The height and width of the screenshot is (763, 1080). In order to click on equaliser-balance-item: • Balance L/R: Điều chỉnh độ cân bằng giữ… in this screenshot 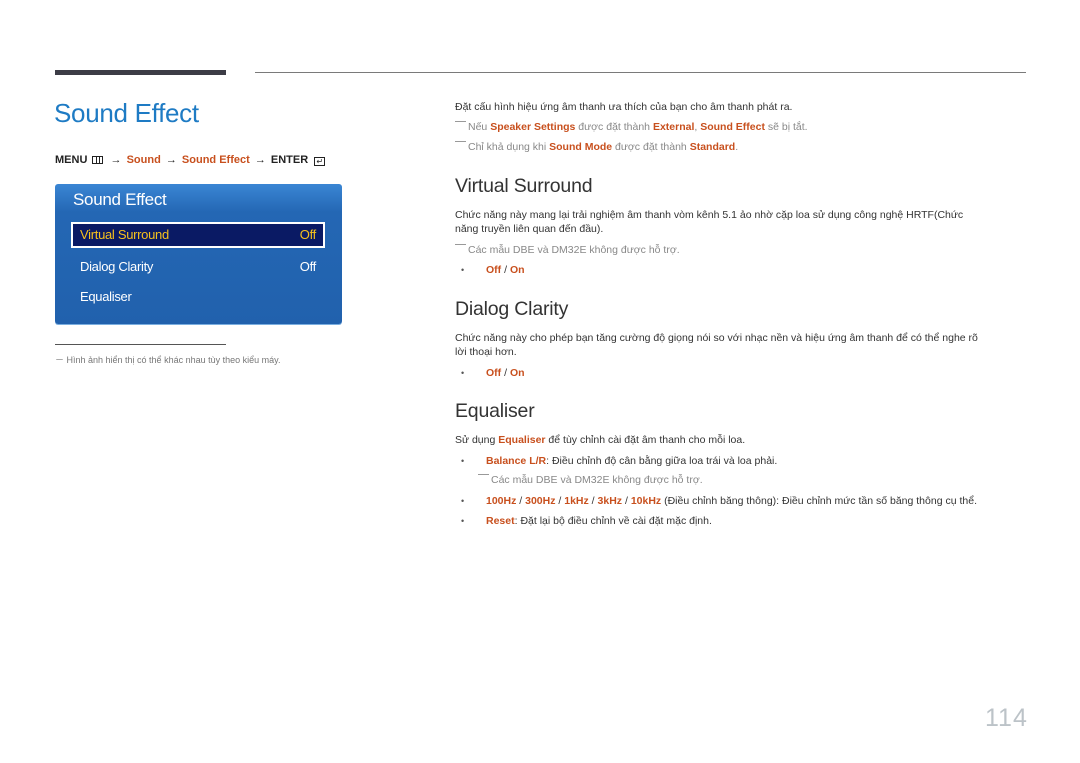, I will do `click(619, 461)`.